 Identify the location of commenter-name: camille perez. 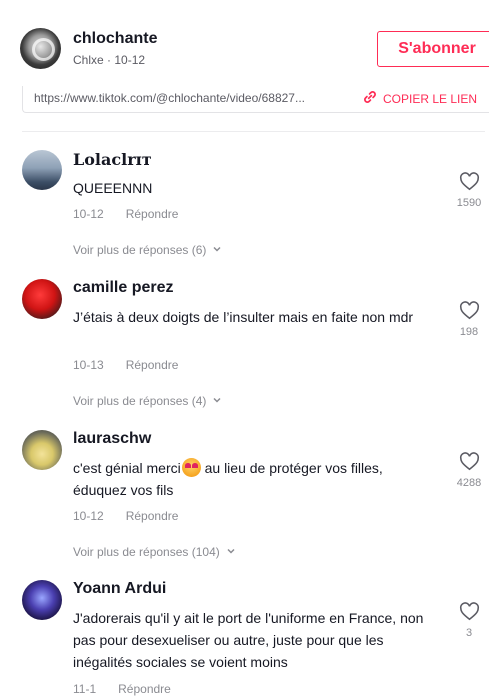
(123, 288).